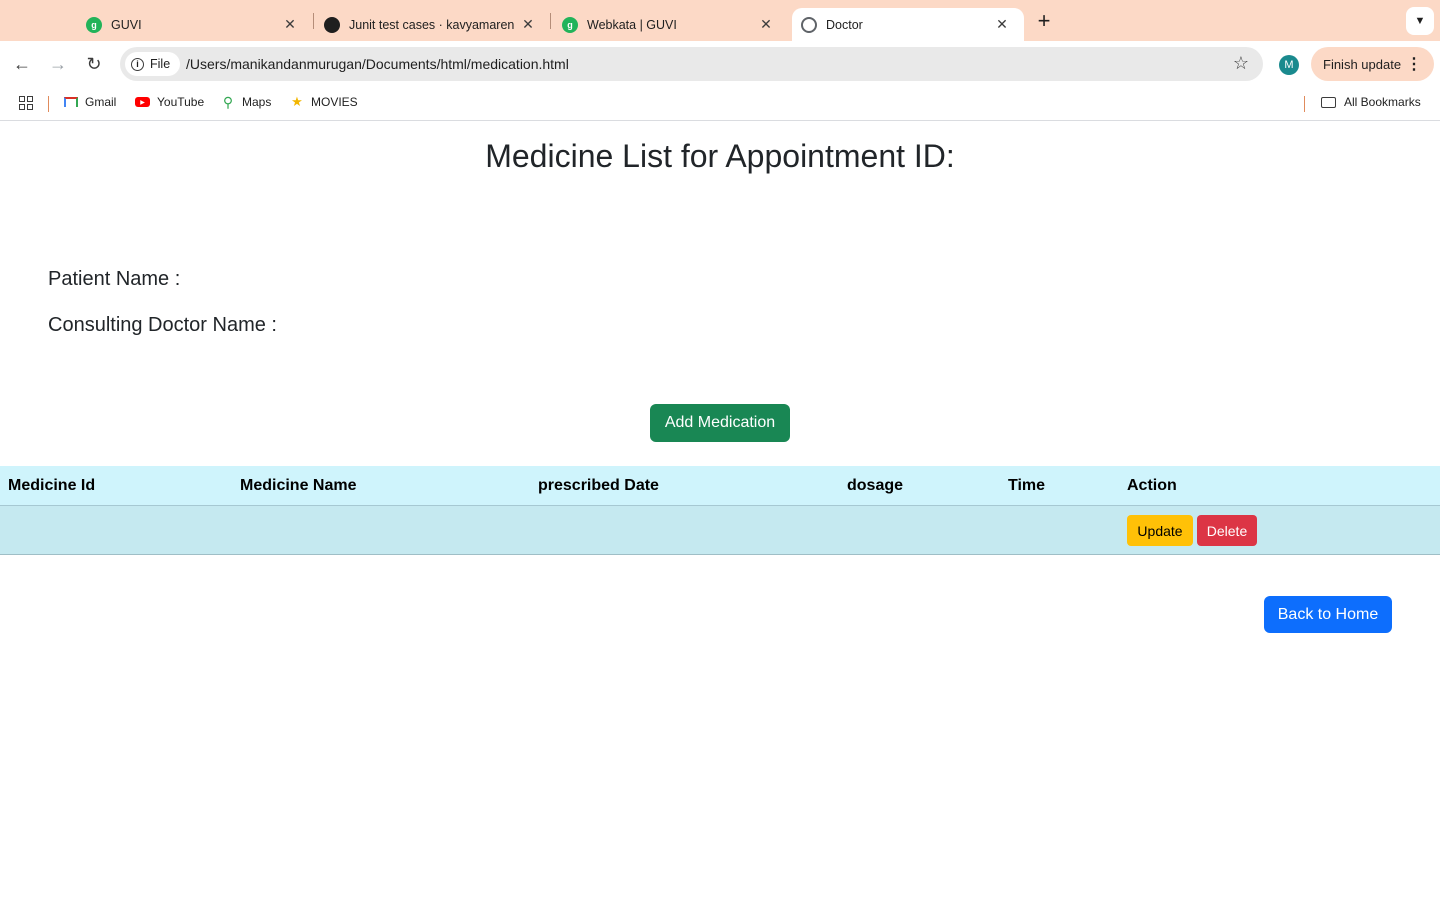 The image size is (1440, 900). I want to click on back-arrow-icon: ←, so click(22, 64).